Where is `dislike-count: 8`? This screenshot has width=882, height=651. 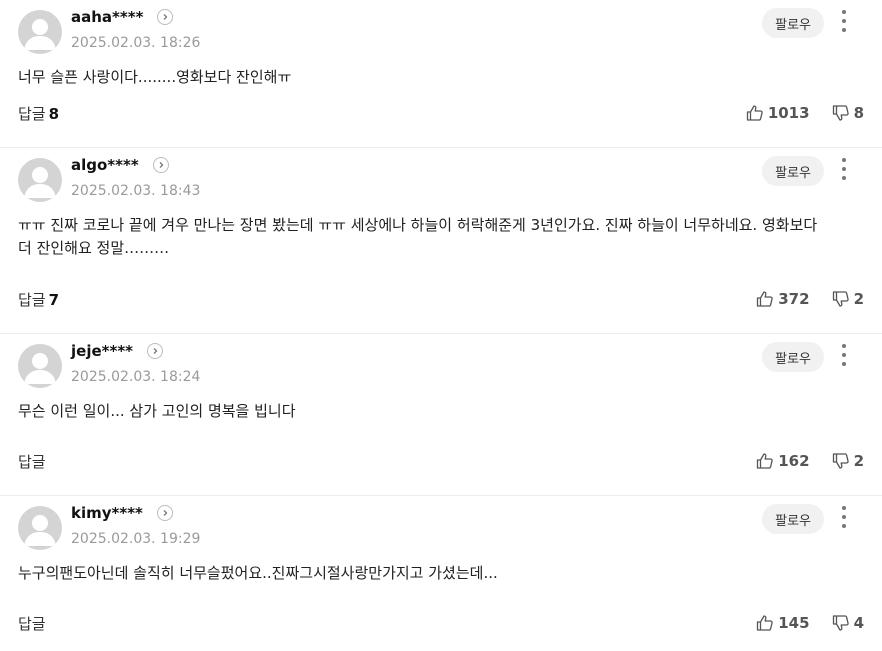 dislike-count: 8 is located at coordinates (858, 113).